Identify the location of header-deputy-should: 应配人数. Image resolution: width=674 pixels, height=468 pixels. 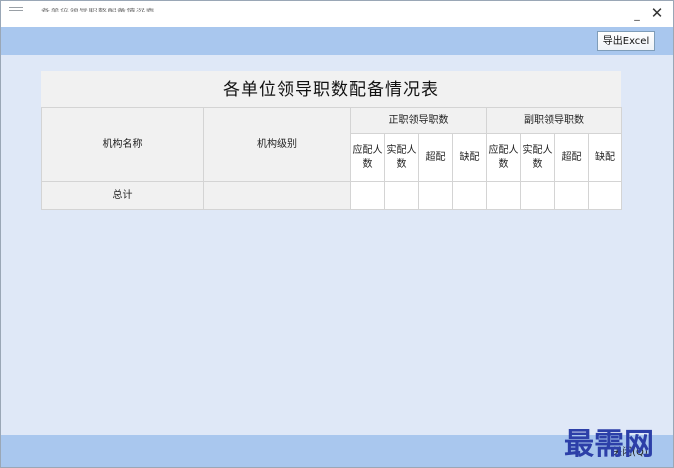
(503, 157).